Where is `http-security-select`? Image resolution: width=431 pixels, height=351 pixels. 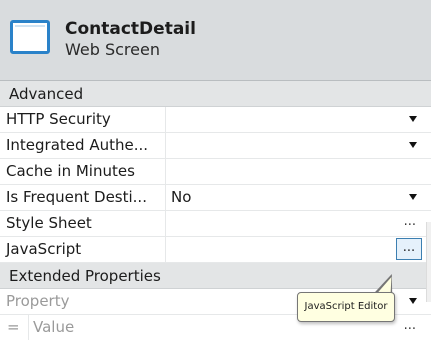
http-security-select is located at coordinates (298, 119).